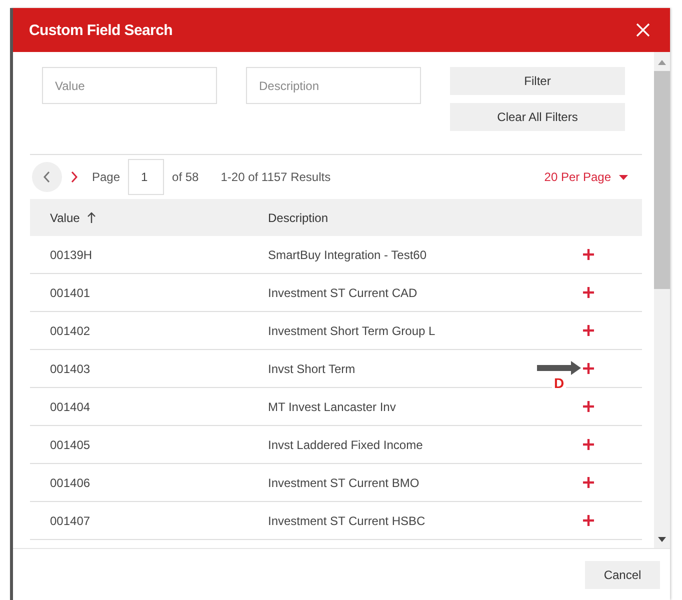 This screenshot has height=600, width=682. Describe the element at coordinates (662, 539) in the screenshot. I see `scroll-down-icon` at that location.